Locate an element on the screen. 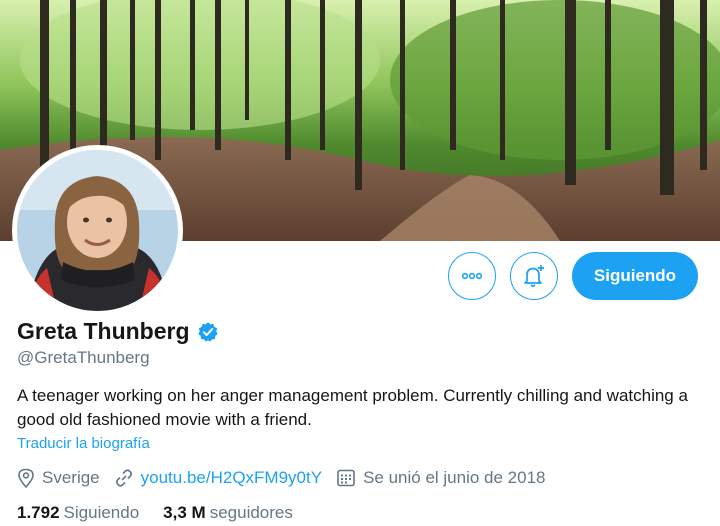 Image resolution: width=720 pixels, height=526 pixels. joined-text: Se unió el junio de 2018 is located at coordinates (454, 477).